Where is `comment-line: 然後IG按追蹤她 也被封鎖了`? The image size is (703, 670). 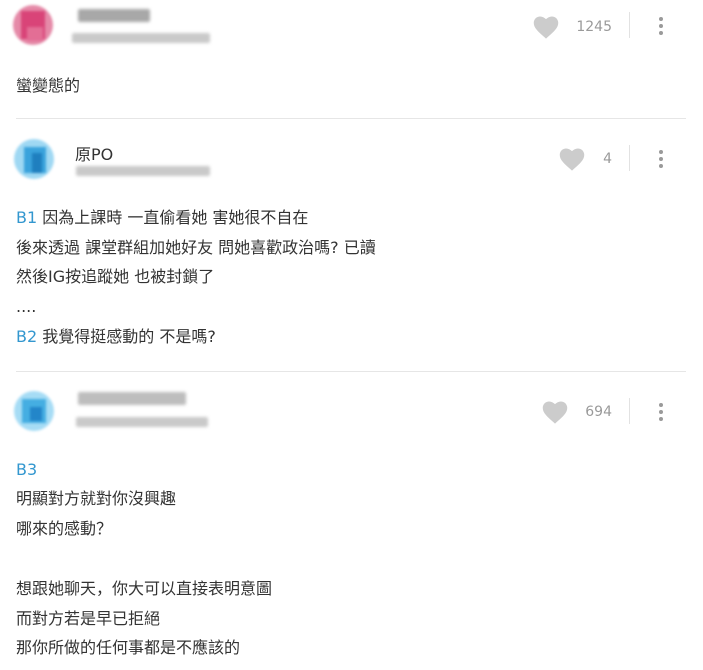 comment-line: 然後IG按追蹤她 也被封鎖了 is located at coordinates (115, 276).